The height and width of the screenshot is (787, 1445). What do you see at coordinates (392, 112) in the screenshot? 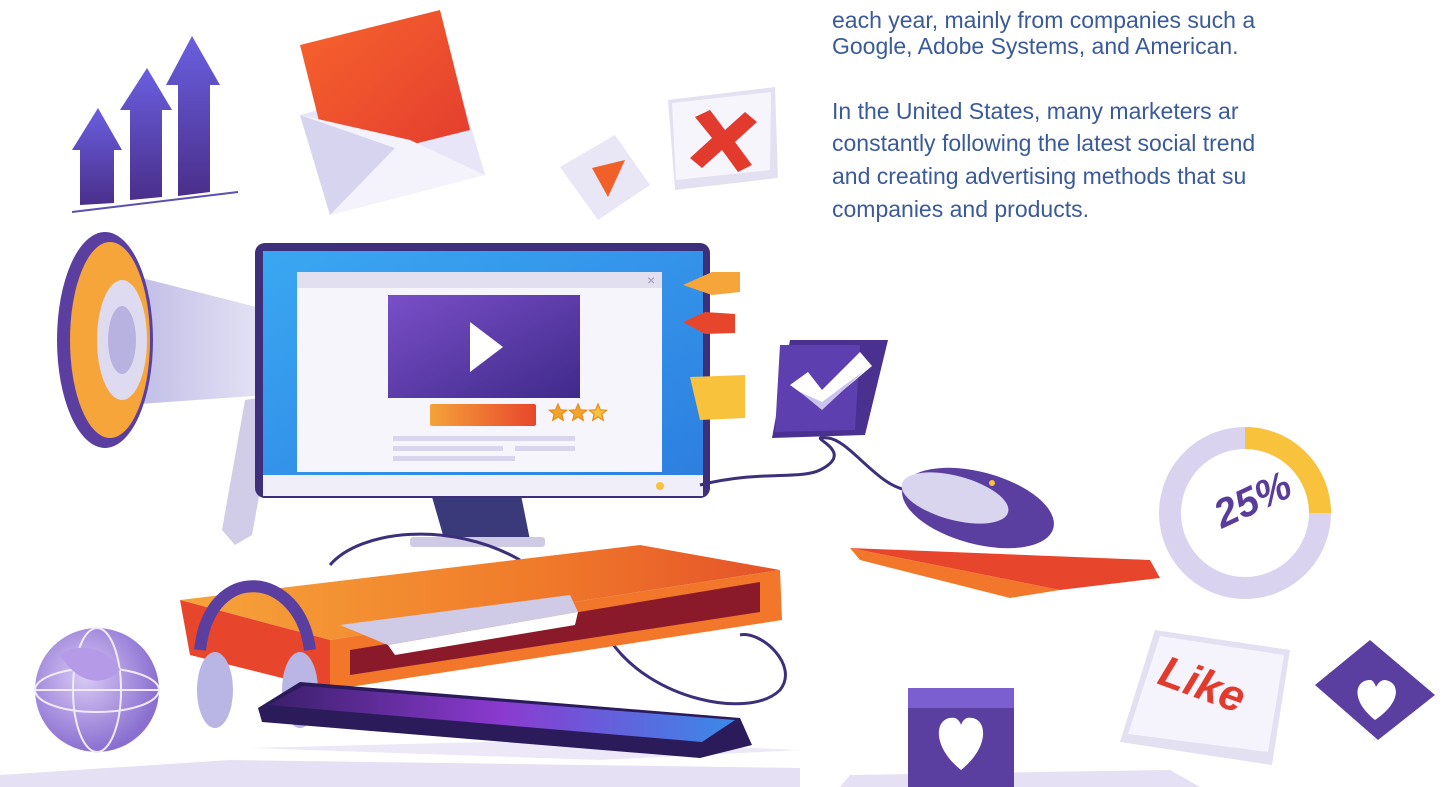
I see `envelope-icon` at bounding box center [392, 112].